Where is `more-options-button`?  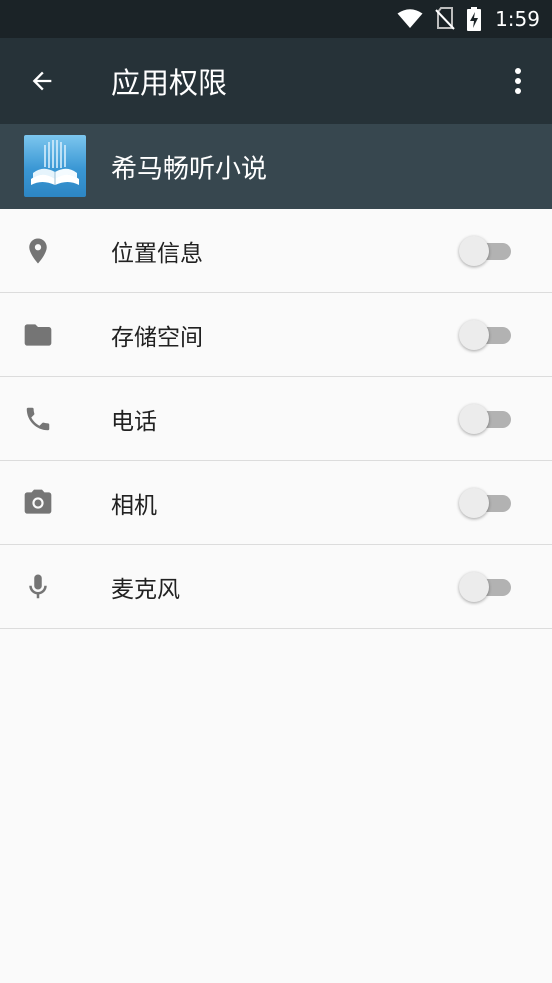
more-options-button is located at coordinates (518, 81).